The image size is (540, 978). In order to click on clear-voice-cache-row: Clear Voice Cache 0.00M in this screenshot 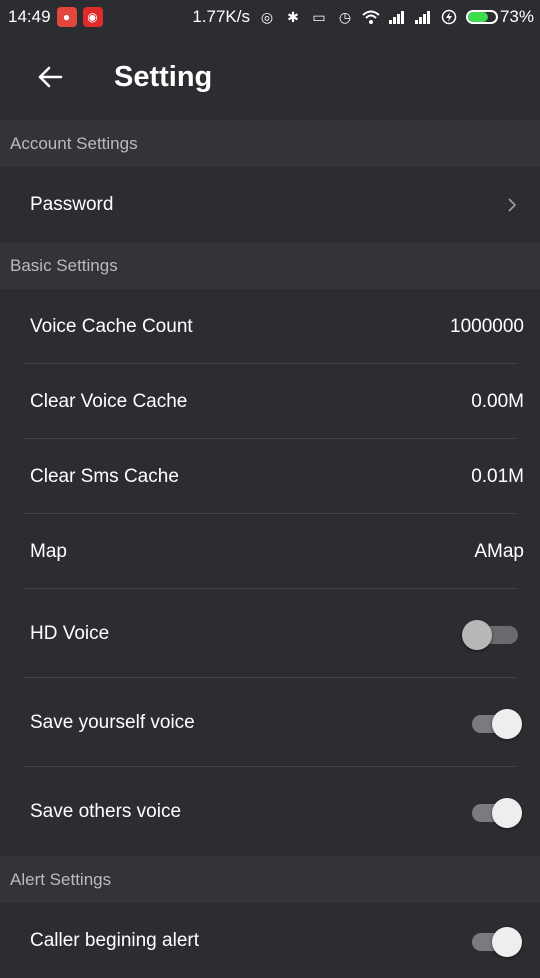, I will do `click(270, 401)`.